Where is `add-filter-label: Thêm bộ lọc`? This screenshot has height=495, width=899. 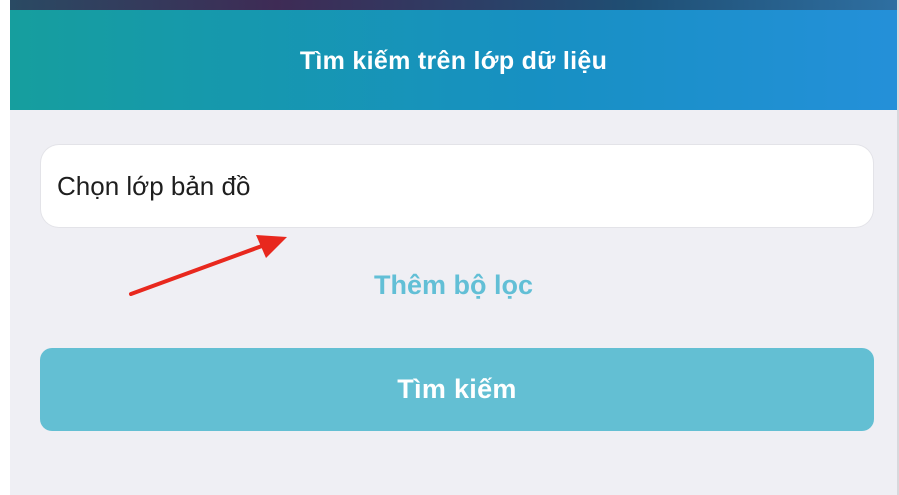 add-filter-label: Thêm bộ lọc is located at coordinates (453, 285).